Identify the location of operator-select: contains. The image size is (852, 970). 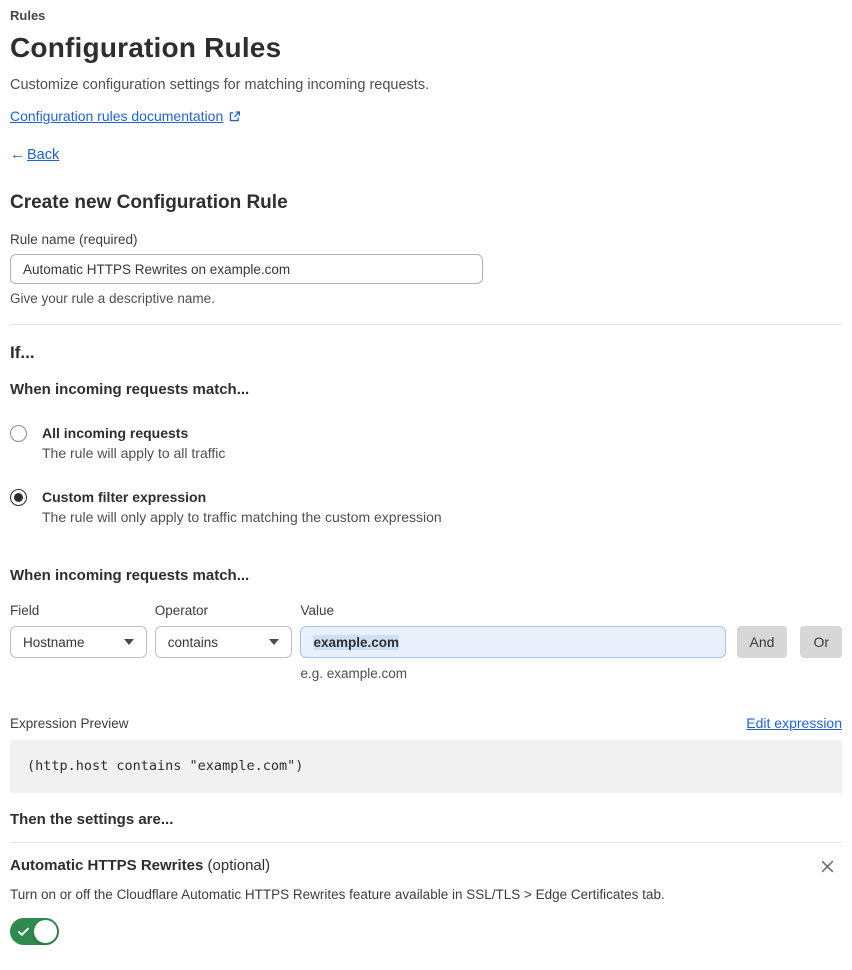
(223, 642).